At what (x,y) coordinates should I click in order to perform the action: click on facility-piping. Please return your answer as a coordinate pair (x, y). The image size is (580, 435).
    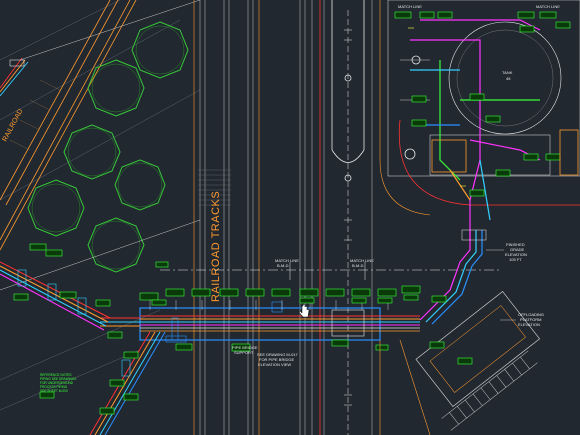
    Looking at the image, I should click on (475, 129).